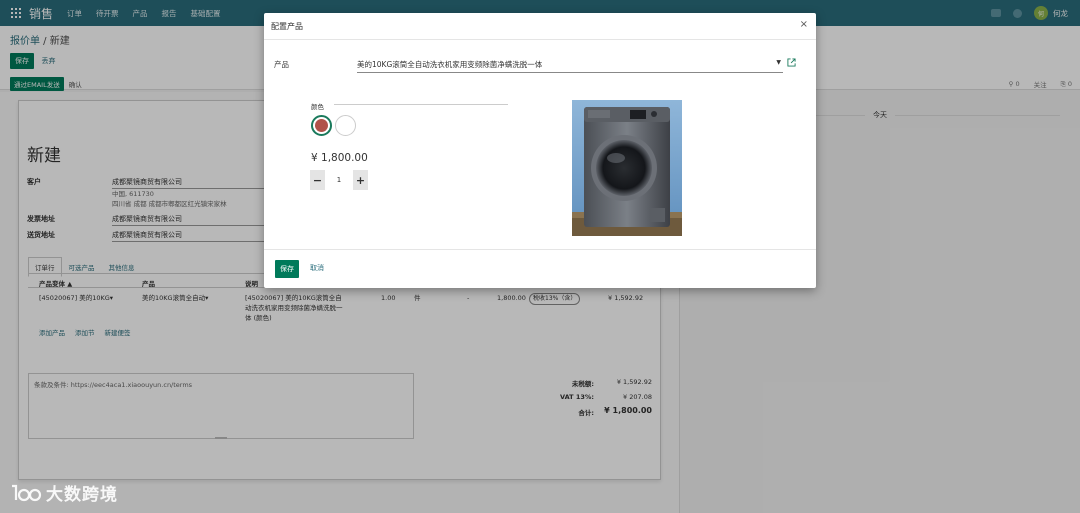 This screenshot has height=513, width=1080. I want to click on quantity-input: 1, so click(339, 180).